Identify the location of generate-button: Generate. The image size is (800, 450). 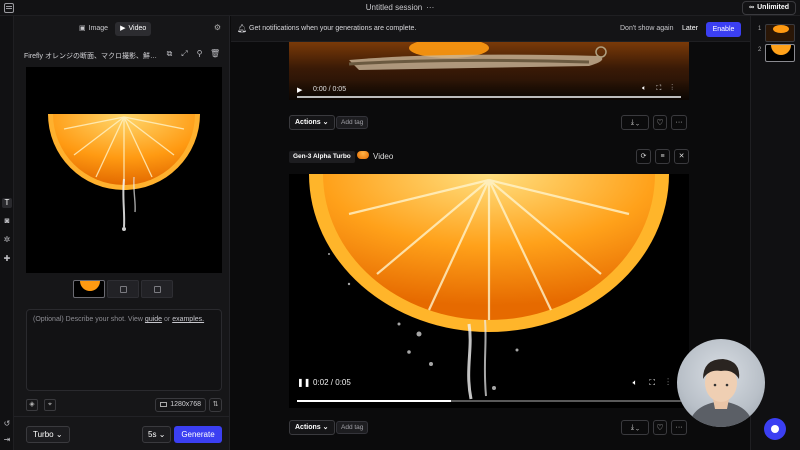
(198, 434).